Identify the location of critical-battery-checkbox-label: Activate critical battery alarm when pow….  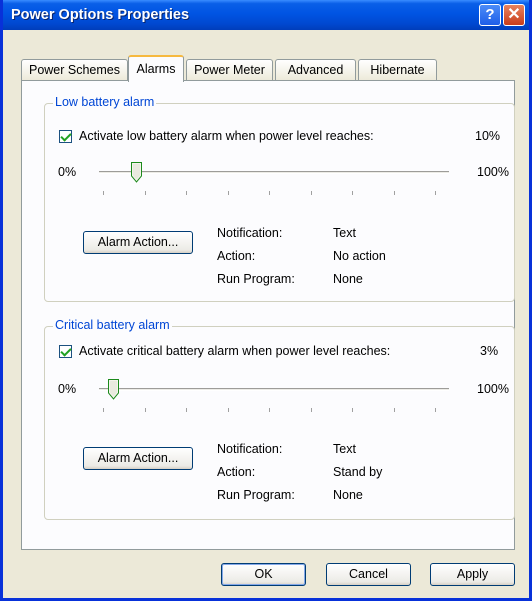
(235, 351).